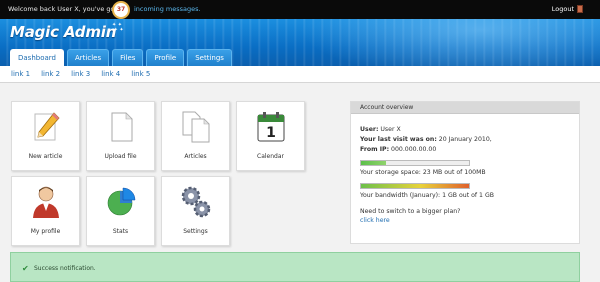 Image resolution: width=600 pixels, height=282 pixels. What do you see at coordinates (271, 133) in the screenshot?
I see `calendar-day: 1` at bounding box center [271, 133].